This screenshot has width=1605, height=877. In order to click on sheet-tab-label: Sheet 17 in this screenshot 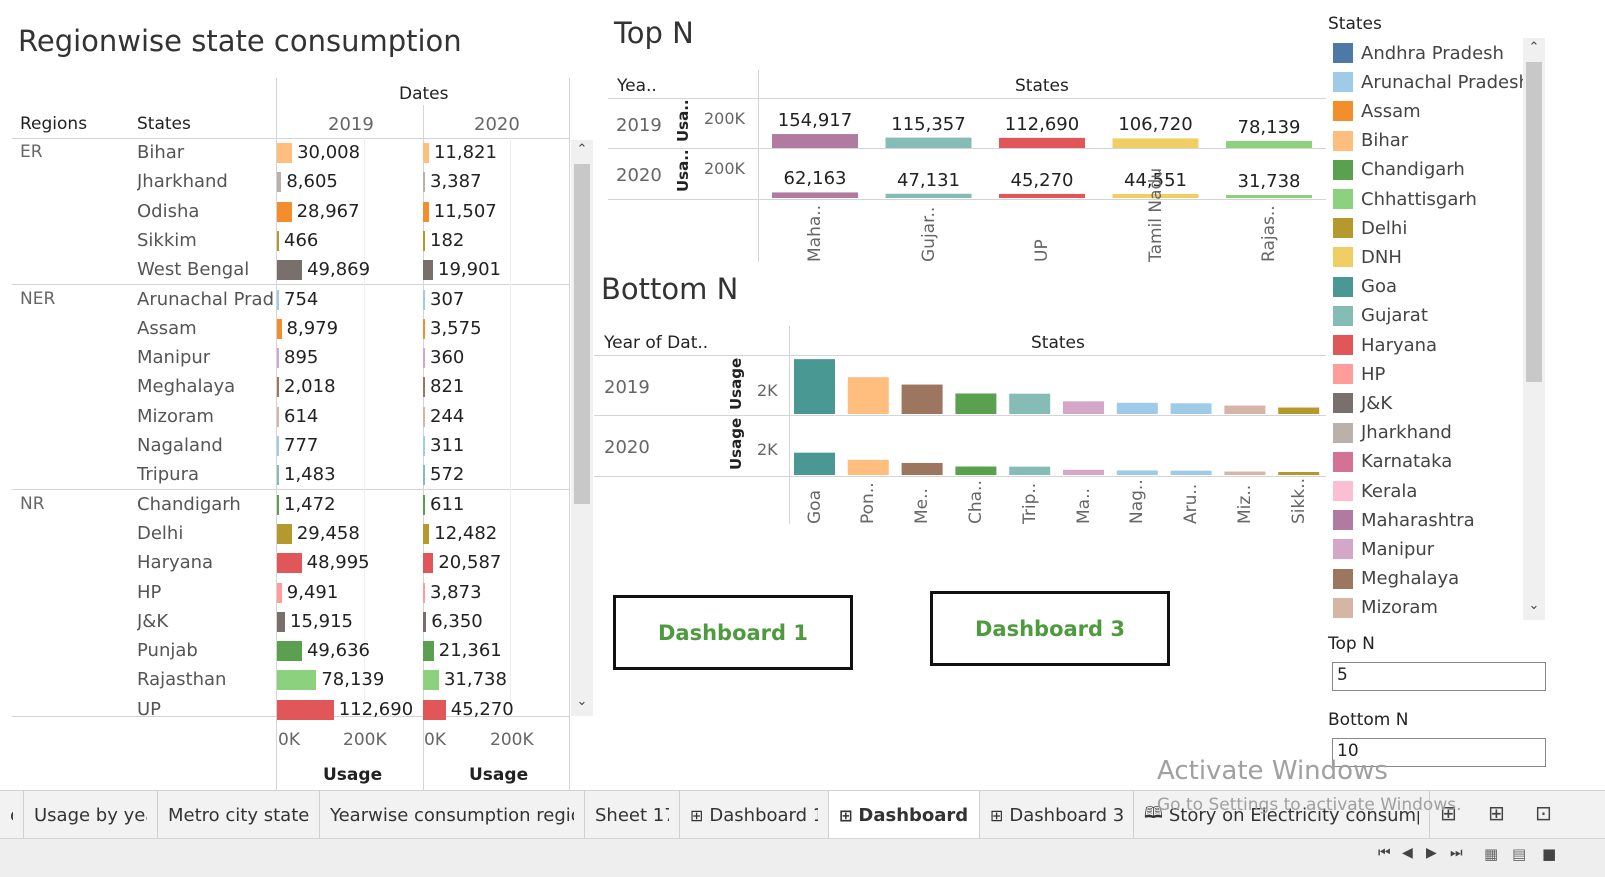, I will do `click(632, 815)`.